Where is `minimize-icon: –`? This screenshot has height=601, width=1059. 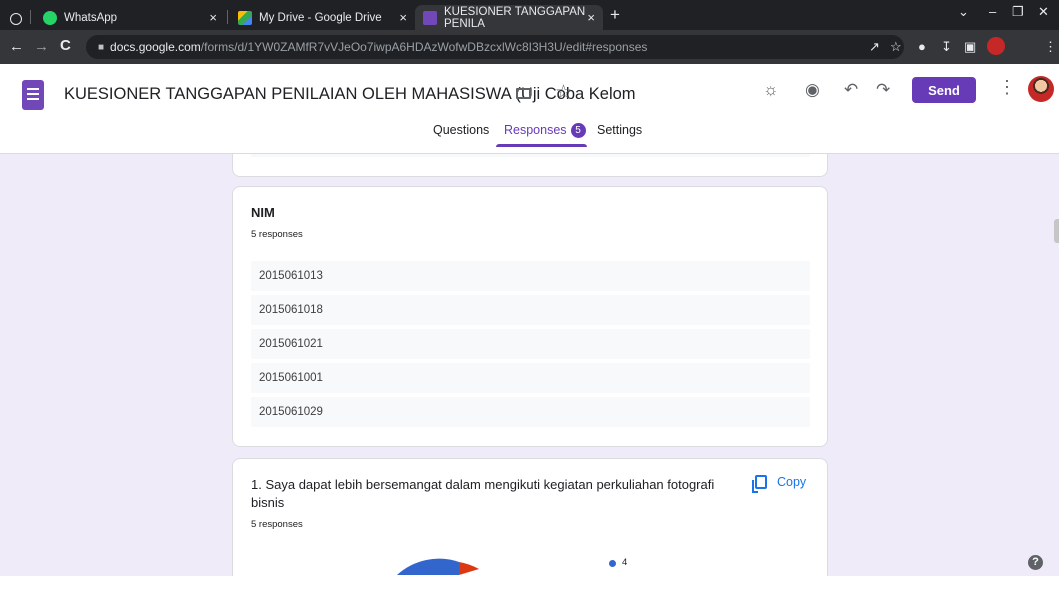 minimize-icon: – is located at coordinates (992, 11).